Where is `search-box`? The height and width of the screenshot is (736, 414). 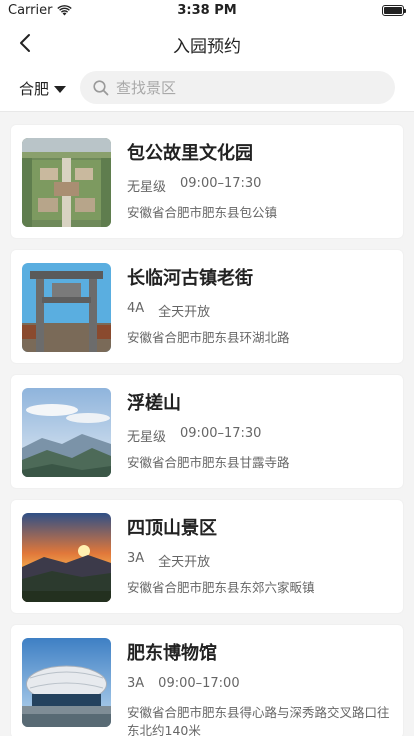 search-box is located at coordinates (237, 87).